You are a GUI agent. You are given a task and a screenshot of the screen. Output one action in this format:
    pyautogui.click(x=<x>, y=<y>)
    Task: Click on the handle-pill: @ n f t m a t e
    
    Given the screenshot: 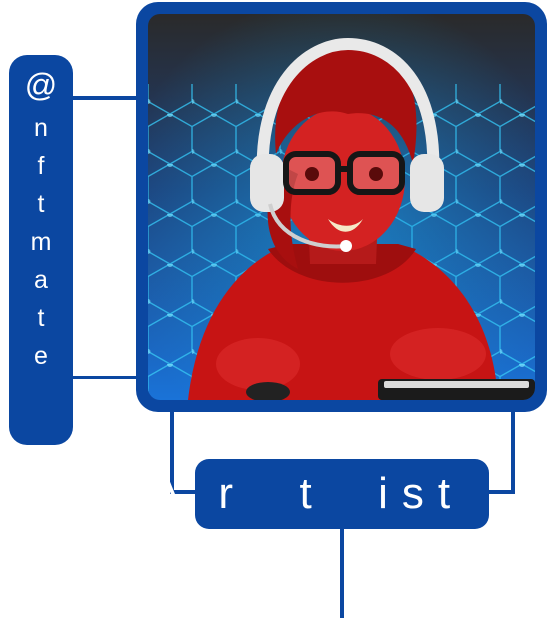 What is the action you would take?
    pyautogui.click(x=41, y=250)
    